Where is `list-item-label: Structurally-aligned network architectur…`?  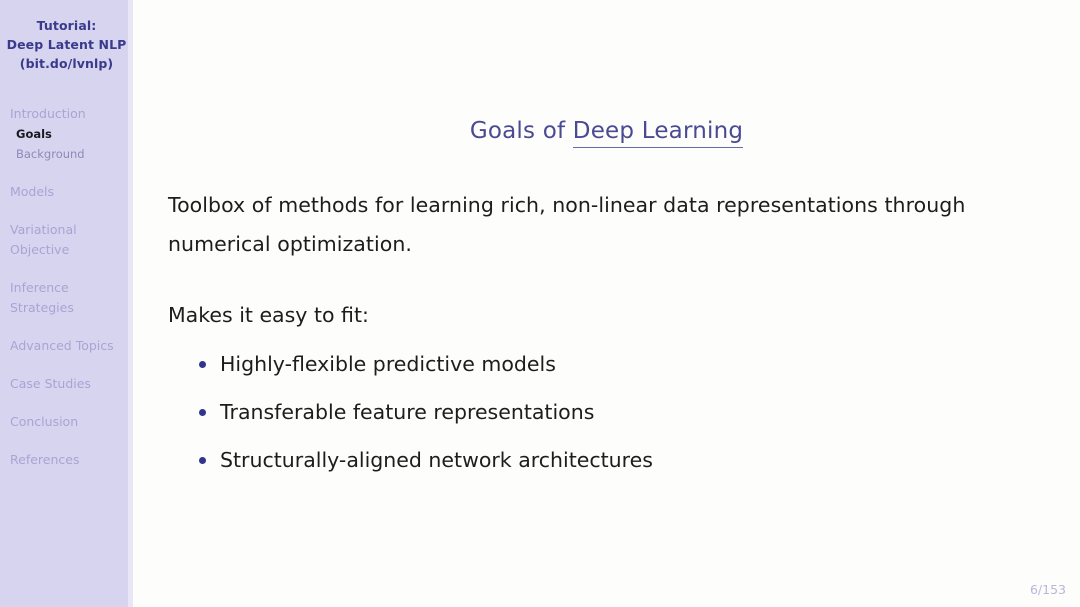
list-item-label: Structurally-aligned network architectur… is located at coordinates (436, 460).